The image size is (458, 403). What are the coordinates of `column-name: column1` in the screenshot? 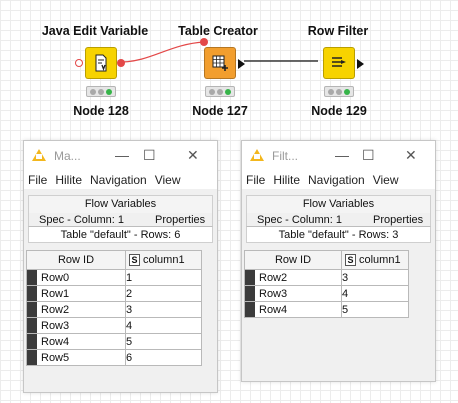 It's located at (380, 260).